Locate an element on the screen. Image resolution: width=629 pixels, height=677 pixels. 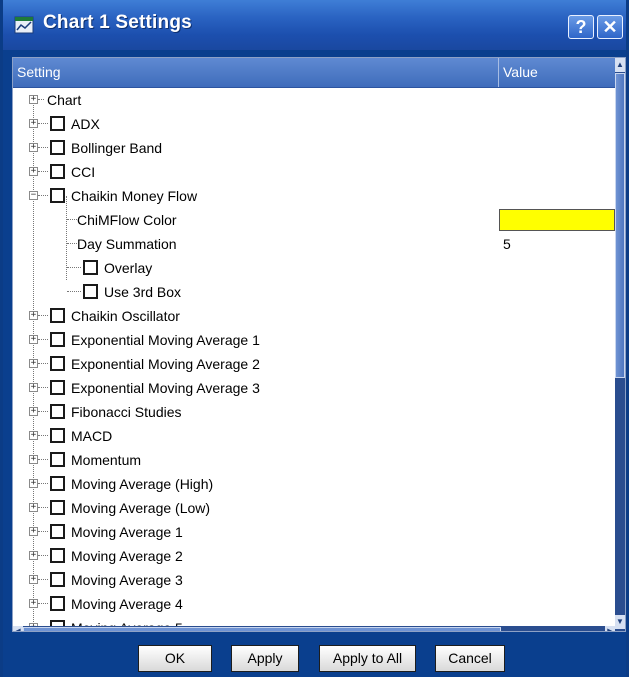
scroll-down-arrow-icon: ▼ is located at coordinates (620, 622).